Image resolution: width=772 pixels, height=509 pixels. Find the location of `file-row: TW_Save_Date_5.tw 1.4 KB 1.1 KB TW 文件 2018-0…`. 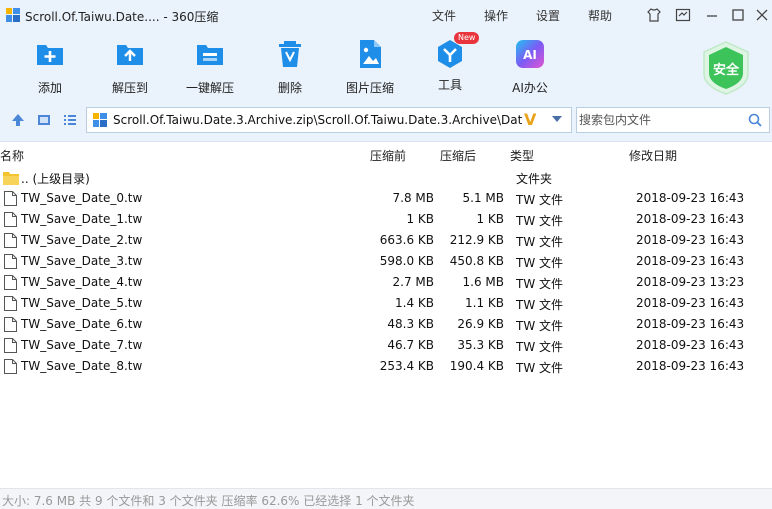

file-row: TW_Save_Date_5.tw 1.4 KB 1.1 KB TW 文件 2018-0… is located at coordinates (386, 303).